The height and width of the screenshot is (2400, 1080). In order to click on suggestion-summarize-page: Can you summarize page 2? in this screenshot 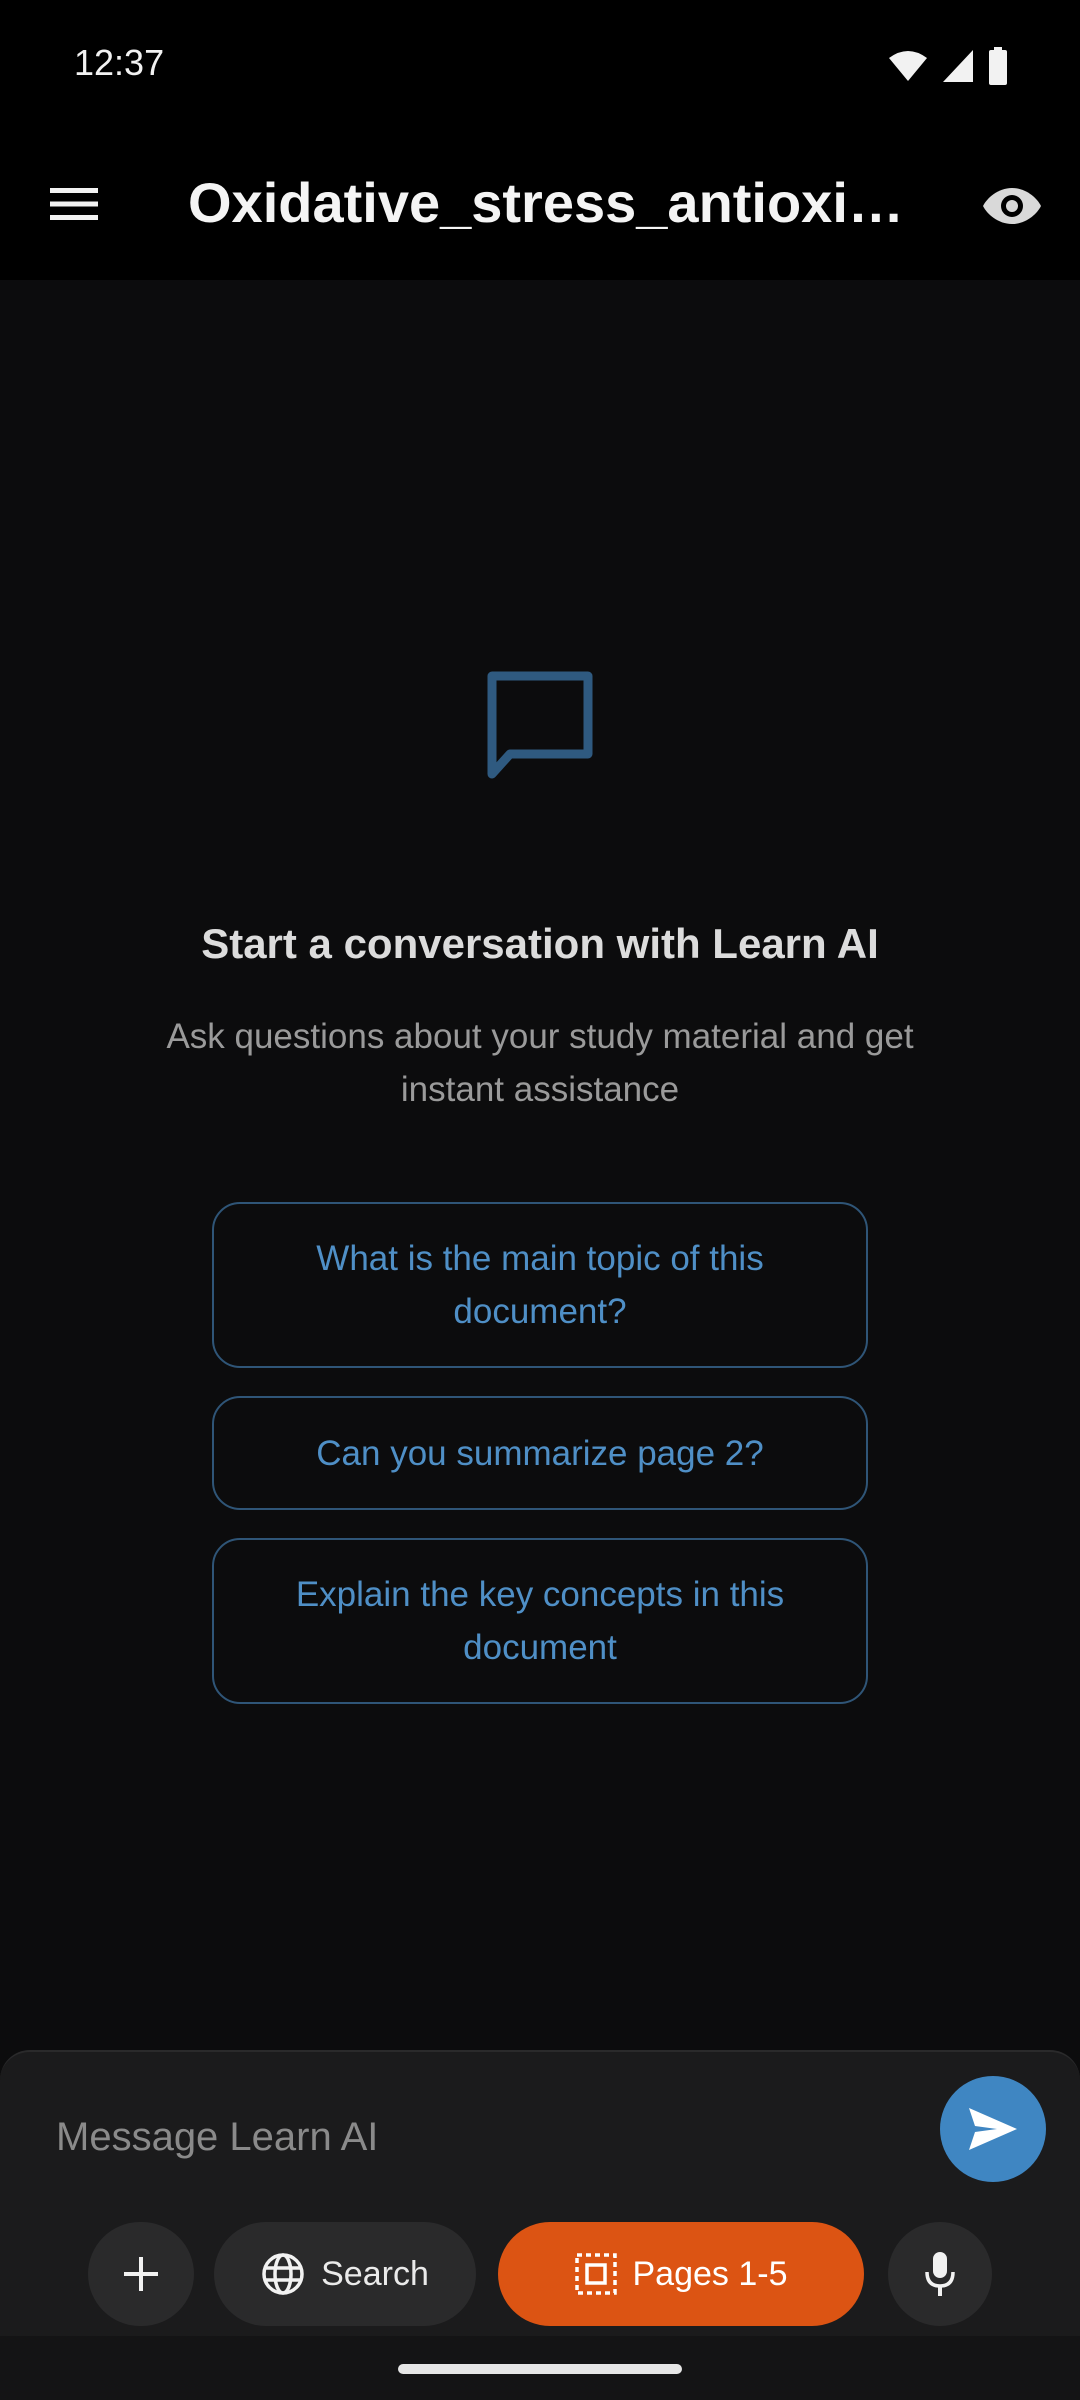, I will do `click(540, 1453)`.